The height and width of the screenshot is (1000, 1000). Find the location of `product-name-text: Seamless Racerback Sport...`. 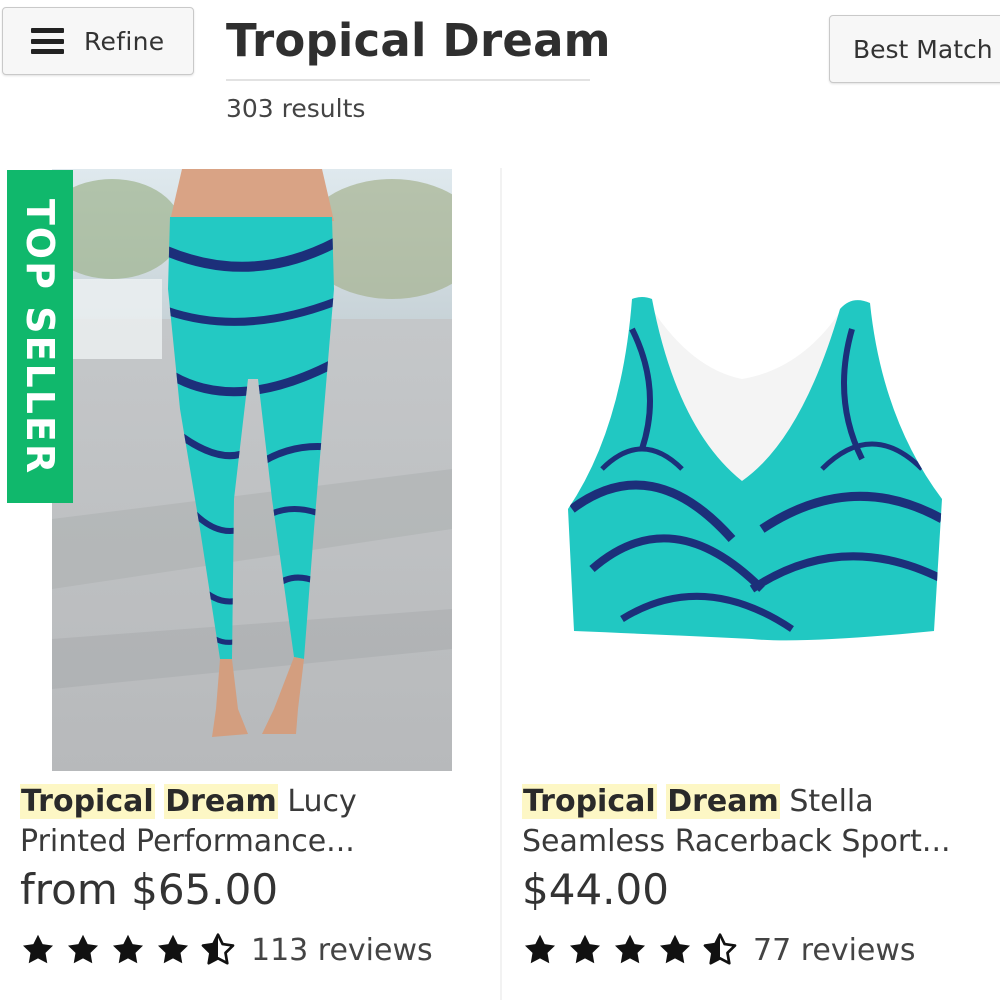

product-name-text: Seamless Racerback Sport... is located at coordinates (736, 841).